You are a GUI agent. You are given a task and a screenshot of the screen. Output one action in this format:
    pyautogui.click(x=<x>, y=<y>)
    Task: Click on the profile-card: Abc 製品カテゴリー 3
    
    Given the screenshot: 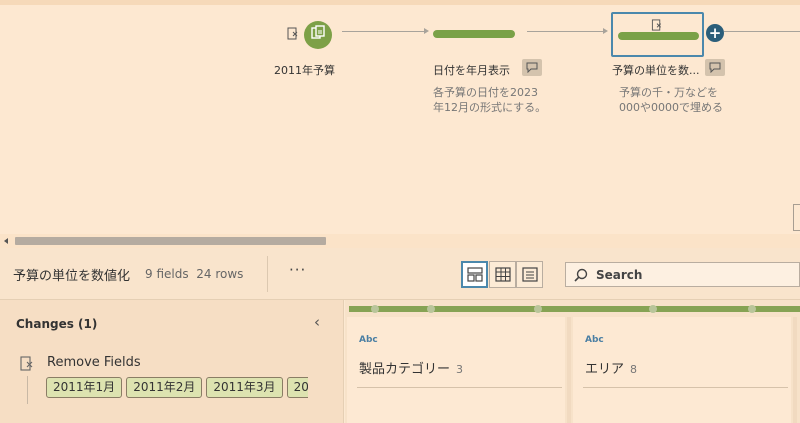 What is the action you would take?
    pyautogui.click(x=456, y=370)
    